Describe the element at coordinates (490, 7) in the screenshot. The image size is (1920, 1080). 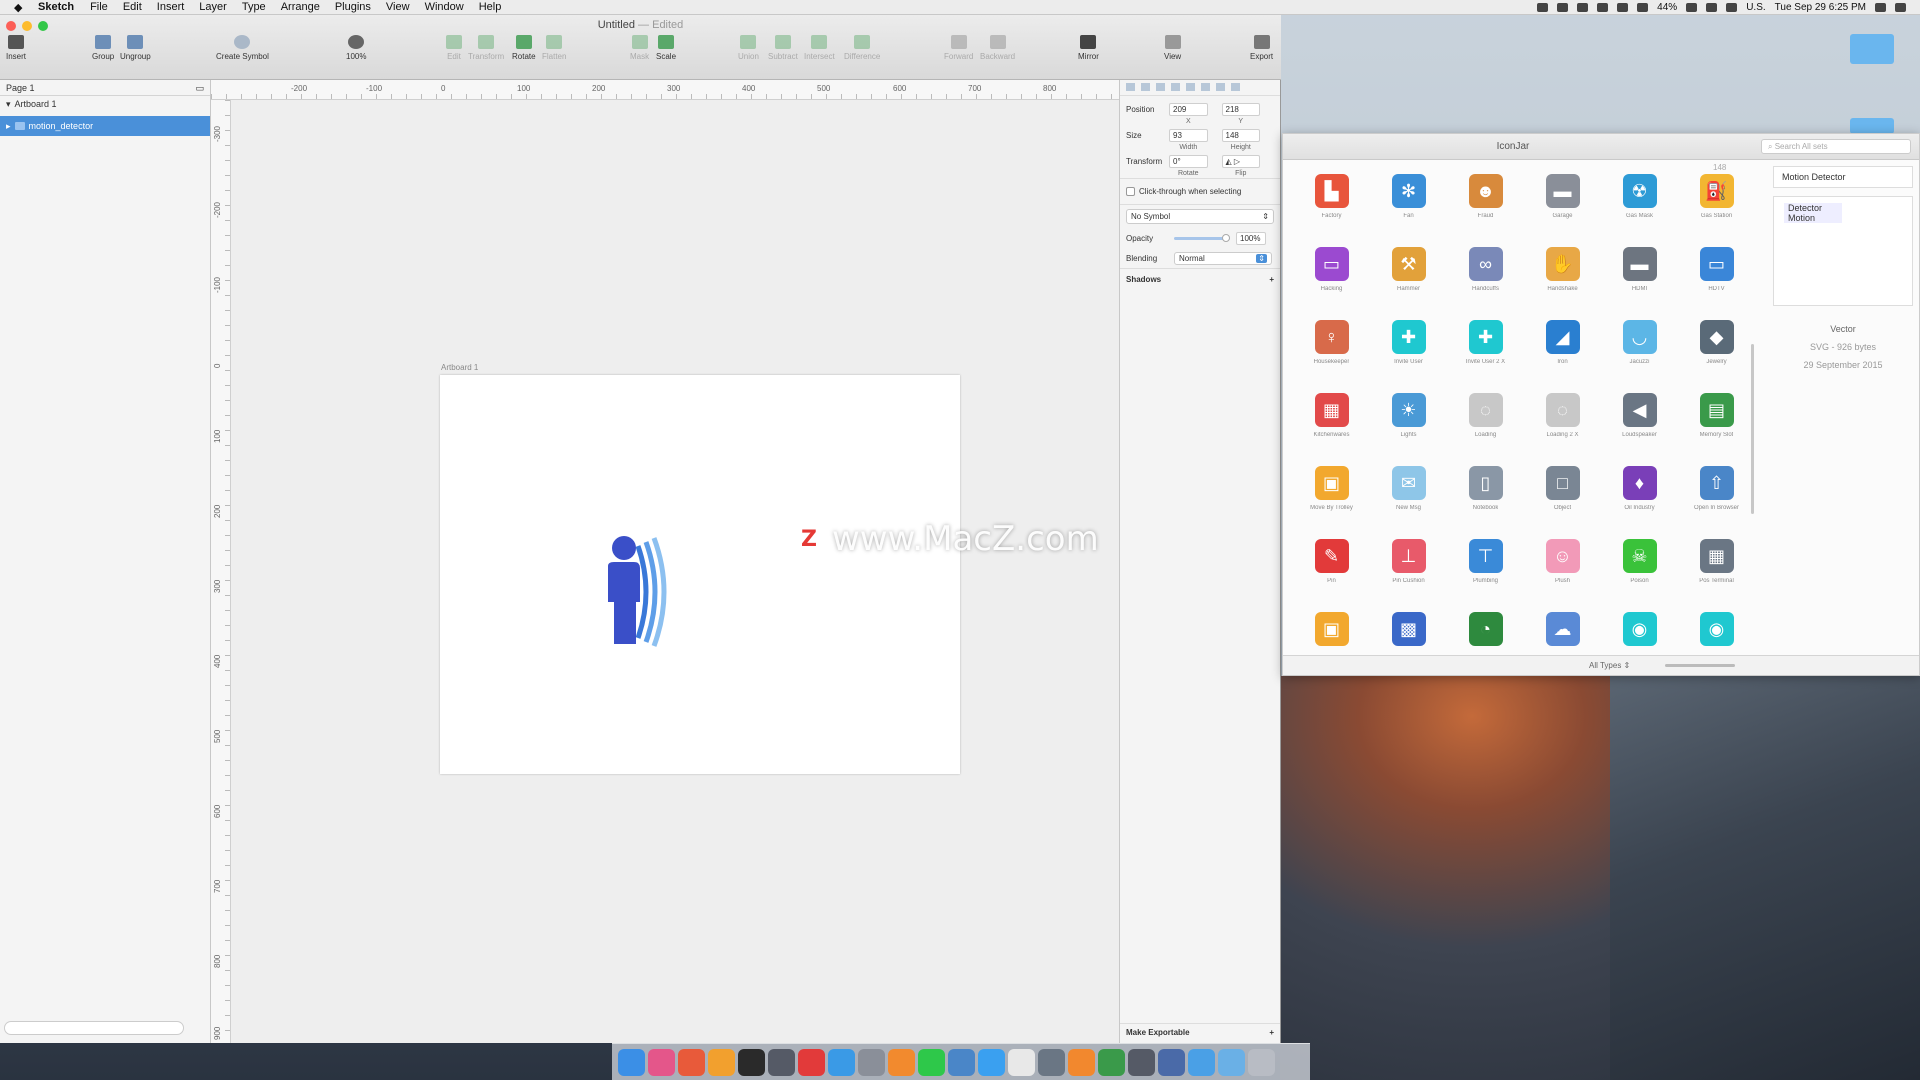
I see `menu-help: Help` at that location.